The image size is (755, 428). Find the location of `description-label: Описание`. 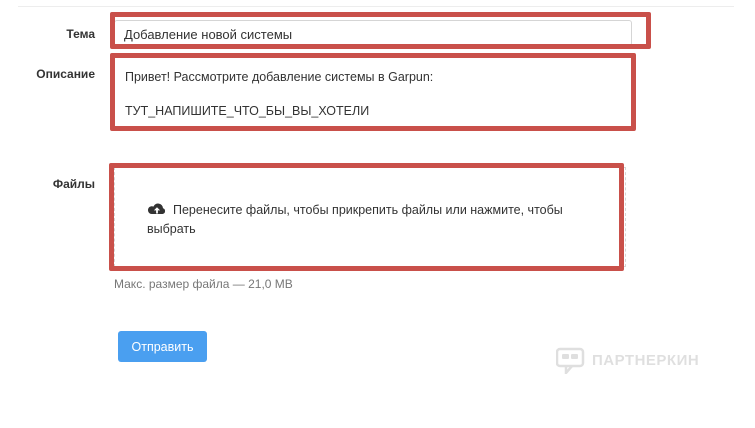

description-label: Описание is located at coordinates (65, 74).